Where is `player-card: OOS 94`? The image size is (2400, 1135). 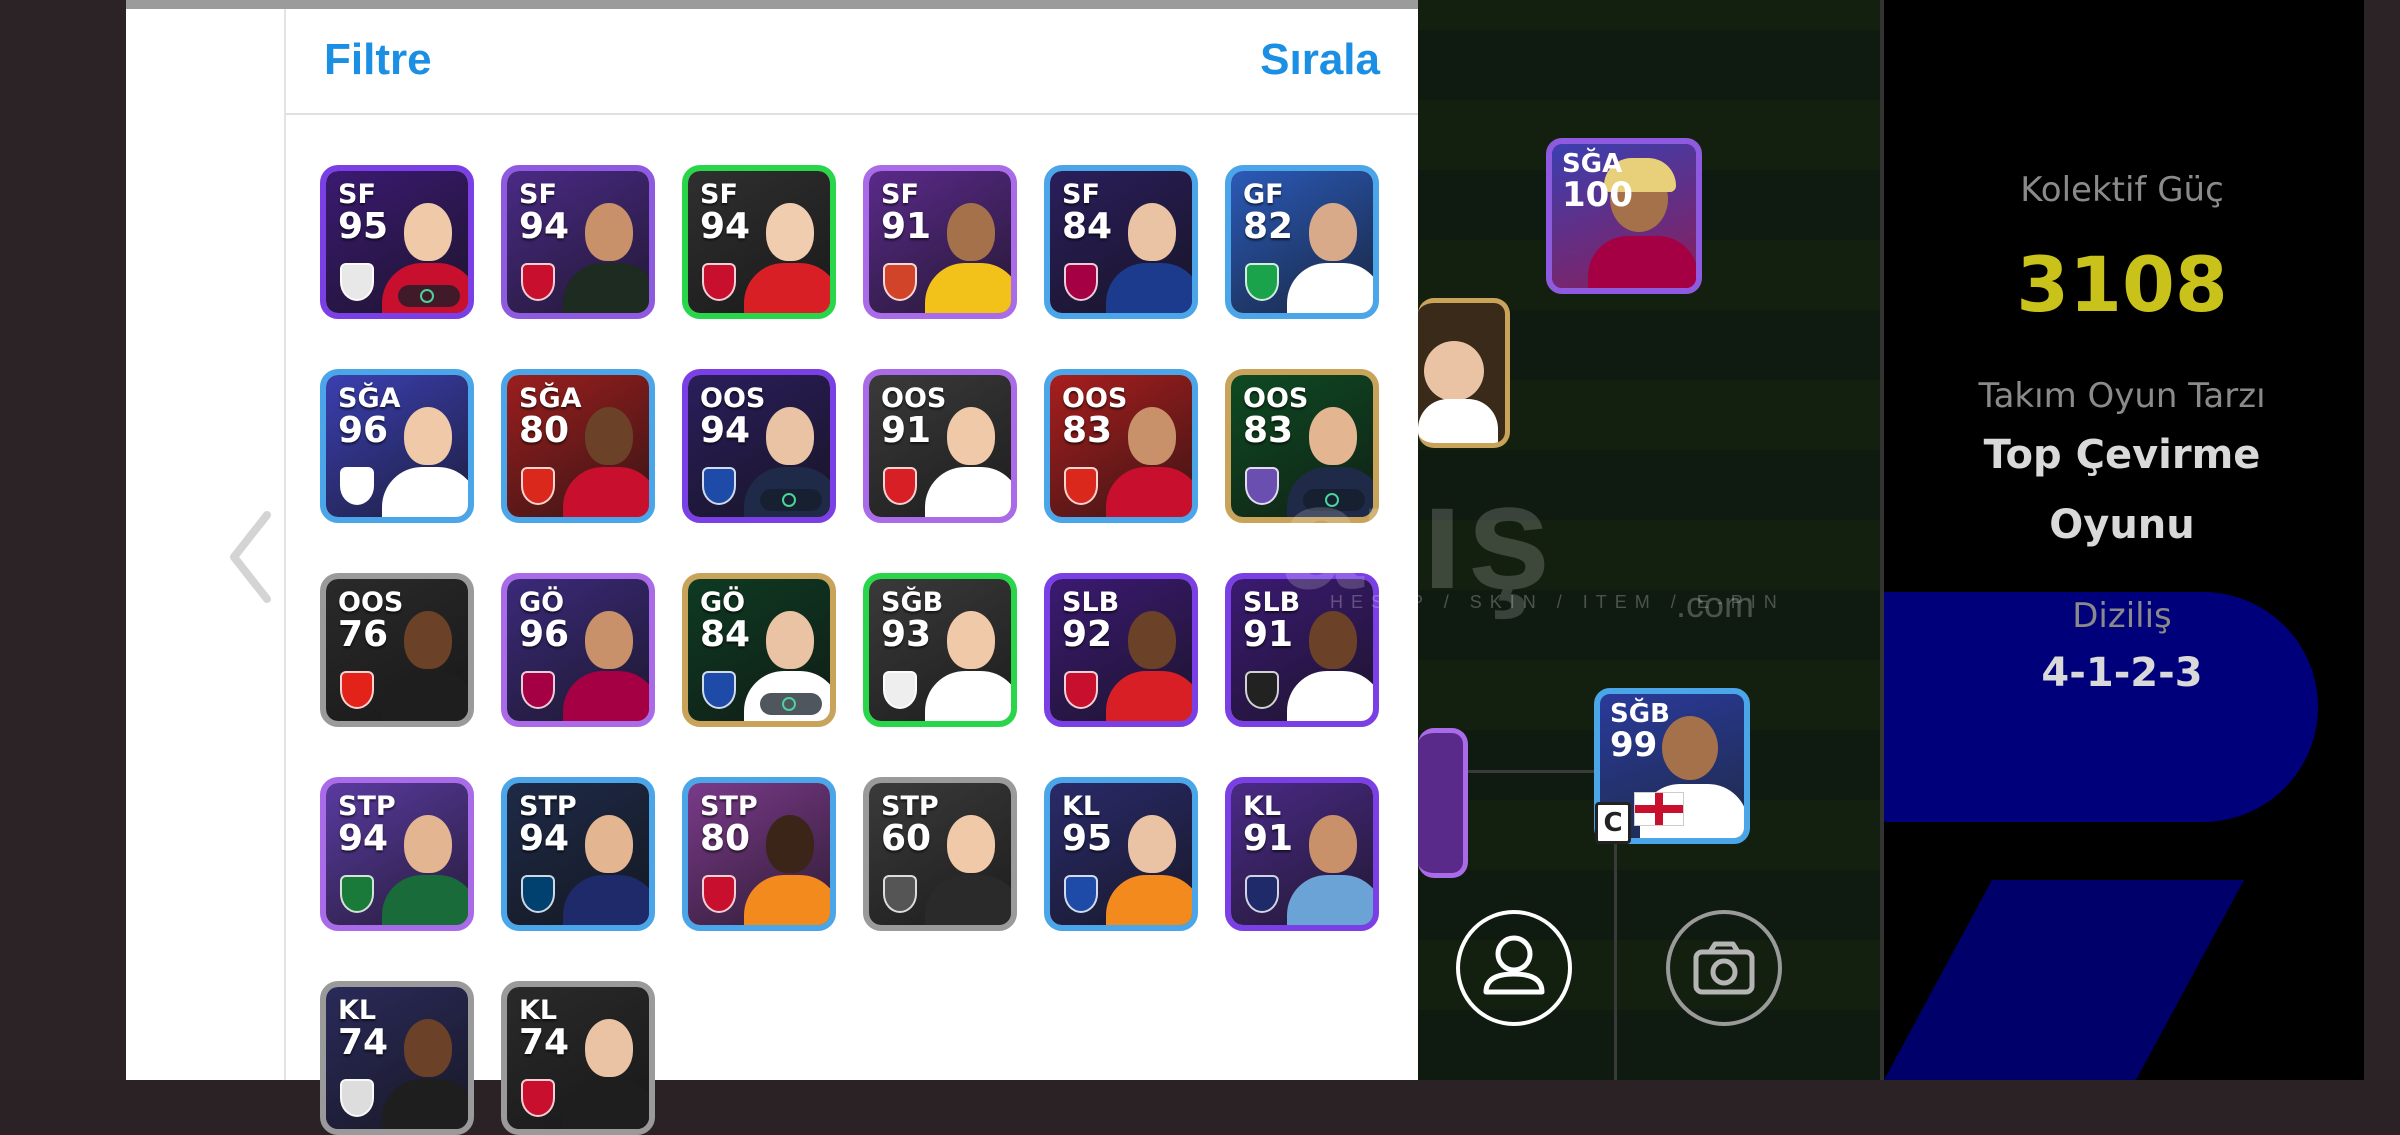 player-card: OOS 94 is located at coordinates (759, 446).